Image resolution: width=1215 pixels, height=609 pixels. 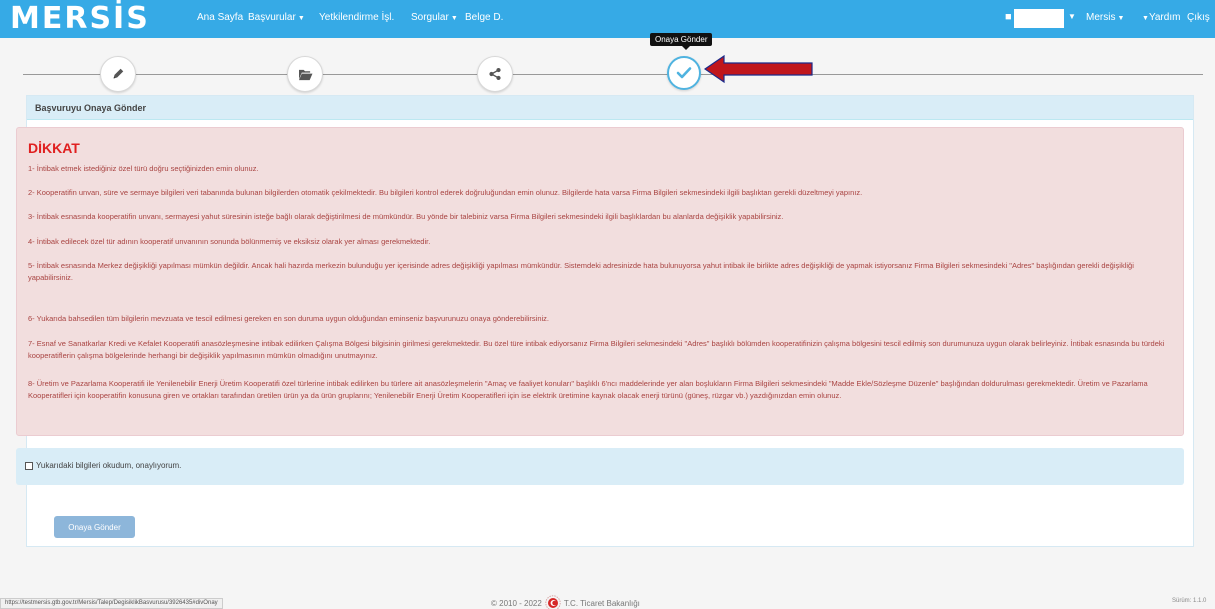 What do you see at coordinates (80, 19) in the screenshot?
I see `mersis-logo: MERSİS` at bounding box center [80, 19].